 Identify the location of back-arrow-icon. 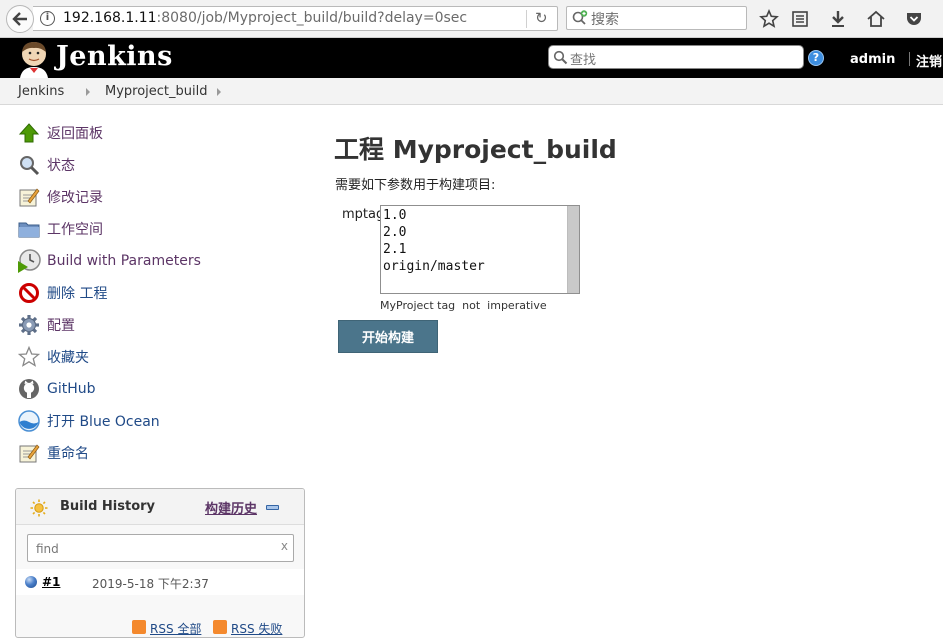
(19, 19).